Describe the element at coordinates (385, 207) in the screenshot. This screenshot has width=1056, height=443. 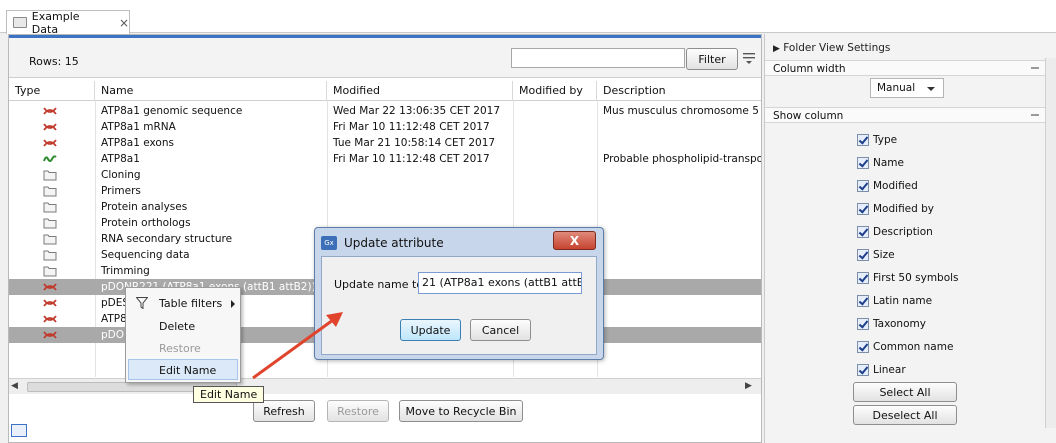
I see `table-row: Protein analyses` at that location.